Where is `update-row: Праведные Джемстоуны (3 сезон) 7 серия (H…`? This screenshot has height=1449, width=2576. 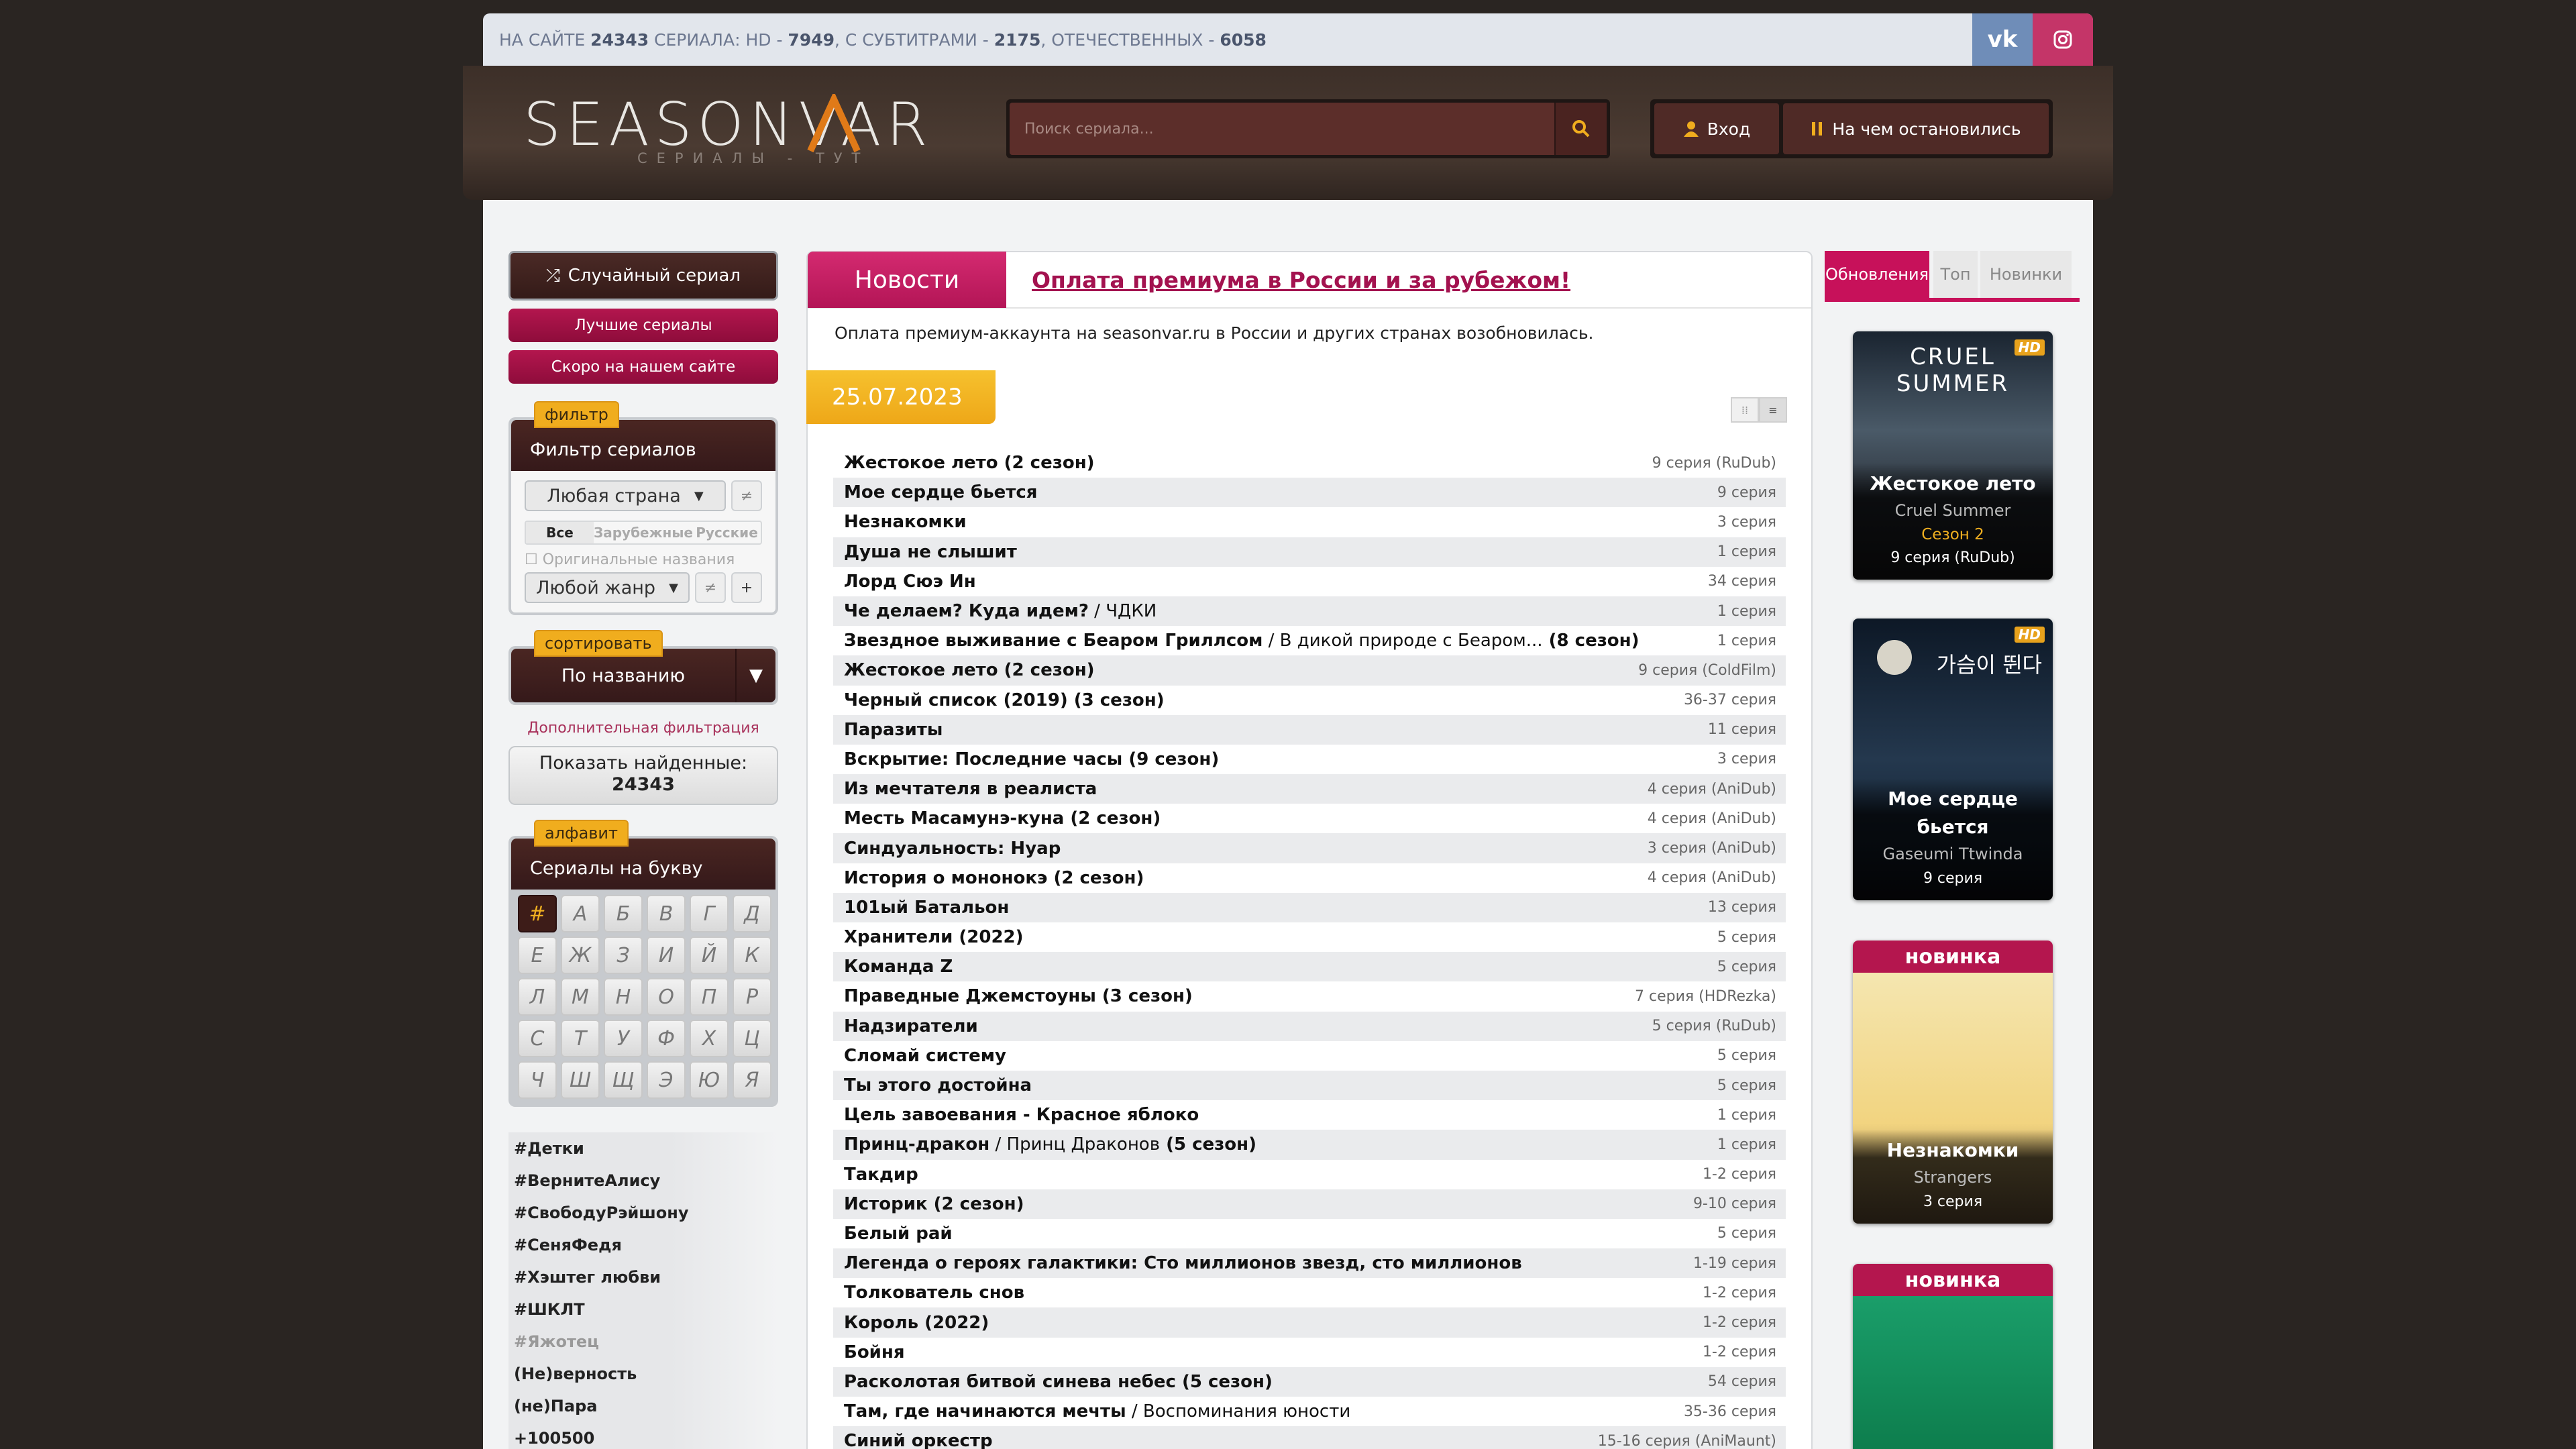
update-row: Праведные Джемстоуны (3 сезон) 7 серия (H… is located at coordinates (1309, 996).